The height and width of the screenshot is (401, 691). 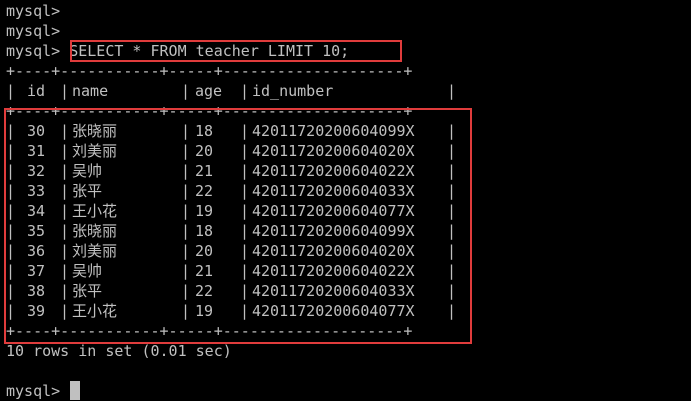 I want to click on table-row: | 33 | 张平 | 22 | 42011720200604033X |, so click(x=236, y=191).